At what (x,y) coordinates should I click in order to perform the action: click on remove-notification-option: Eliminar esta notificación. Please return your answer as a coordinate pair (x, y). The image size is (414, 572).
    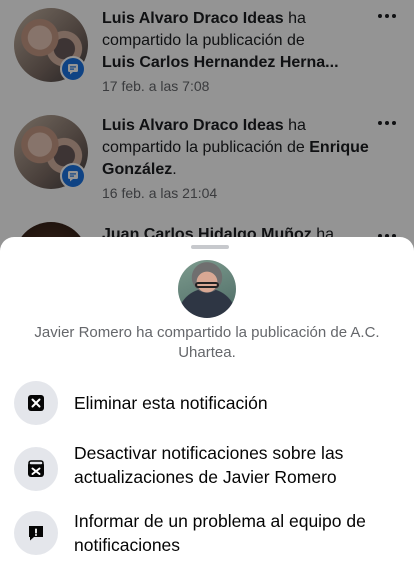
    Looking at the image, I should click on (207, 403).